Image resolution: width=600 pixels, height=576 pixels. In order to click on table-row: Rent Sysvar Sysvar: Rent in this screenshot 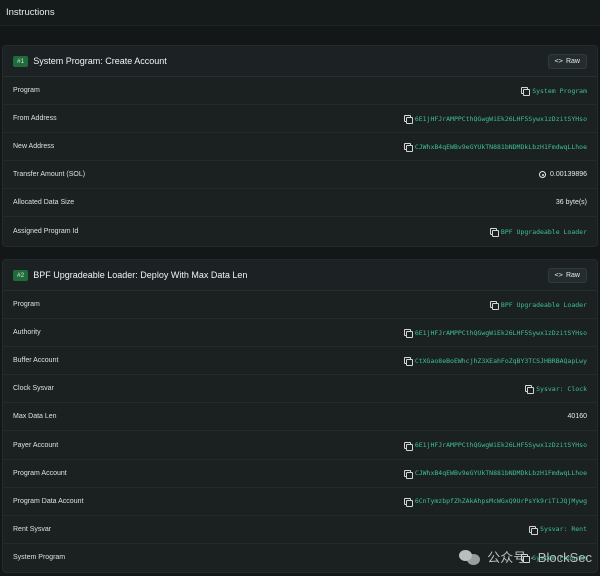, I will do `click(300, 530)`.